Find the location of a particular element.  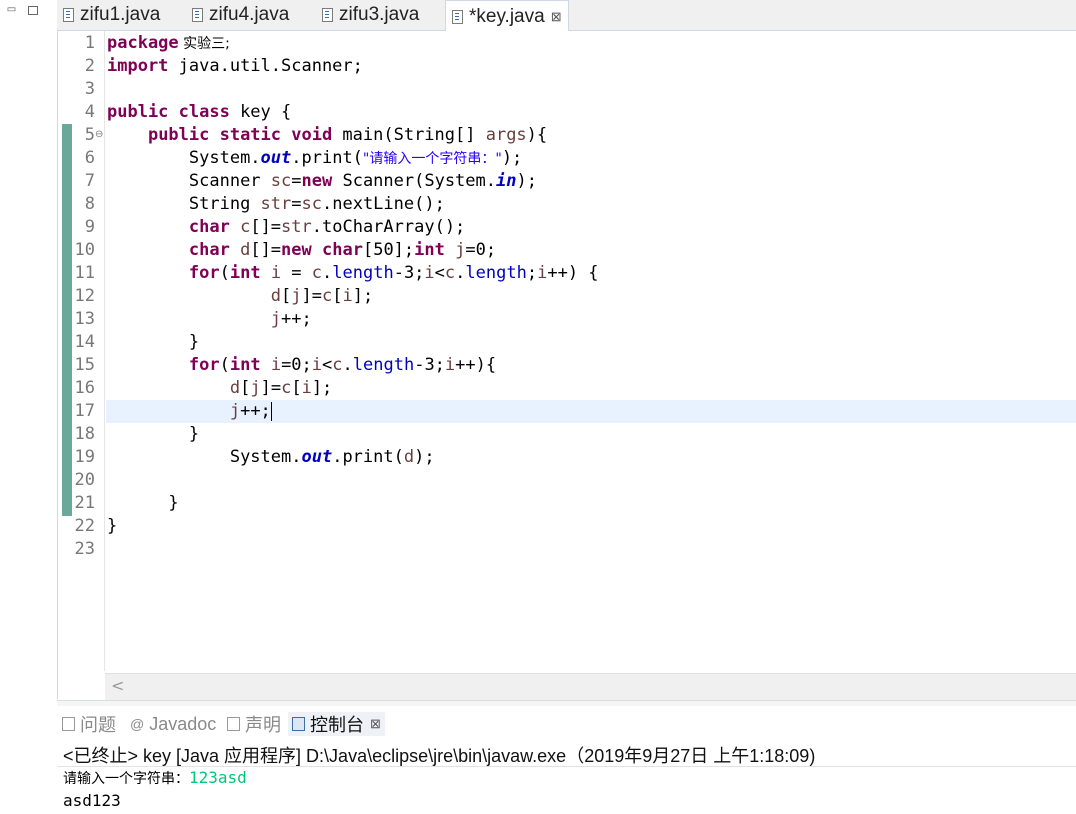

tab-key: *key.java ⊠ is located at coordinates (507, 16).